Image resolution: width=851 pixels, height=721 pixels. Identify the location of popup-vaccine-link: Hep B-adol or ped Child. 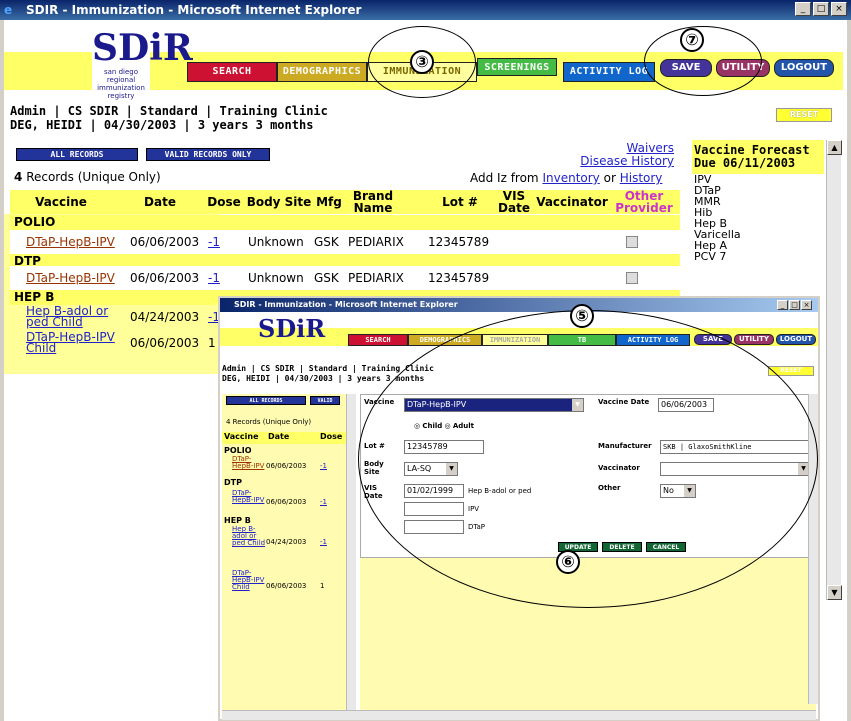
(248, 536).